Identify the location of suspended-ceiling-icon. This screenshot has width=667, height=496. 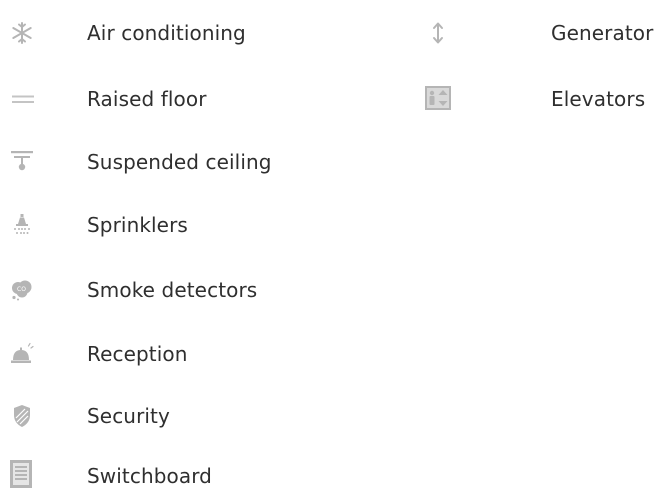
(22, 161).